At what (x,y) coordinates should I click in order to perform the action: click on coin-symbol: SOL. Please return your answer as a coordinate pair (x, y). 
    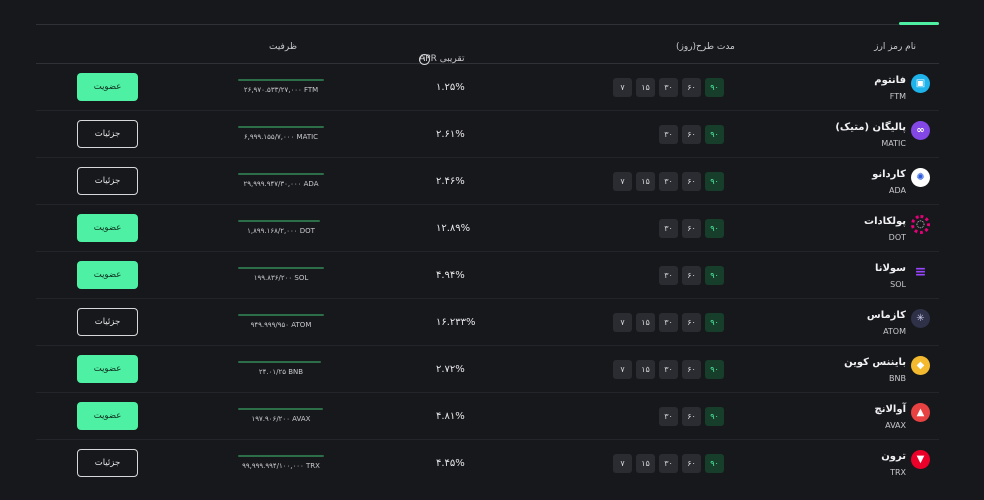
    Looking at the image, I should click on (898, 284).